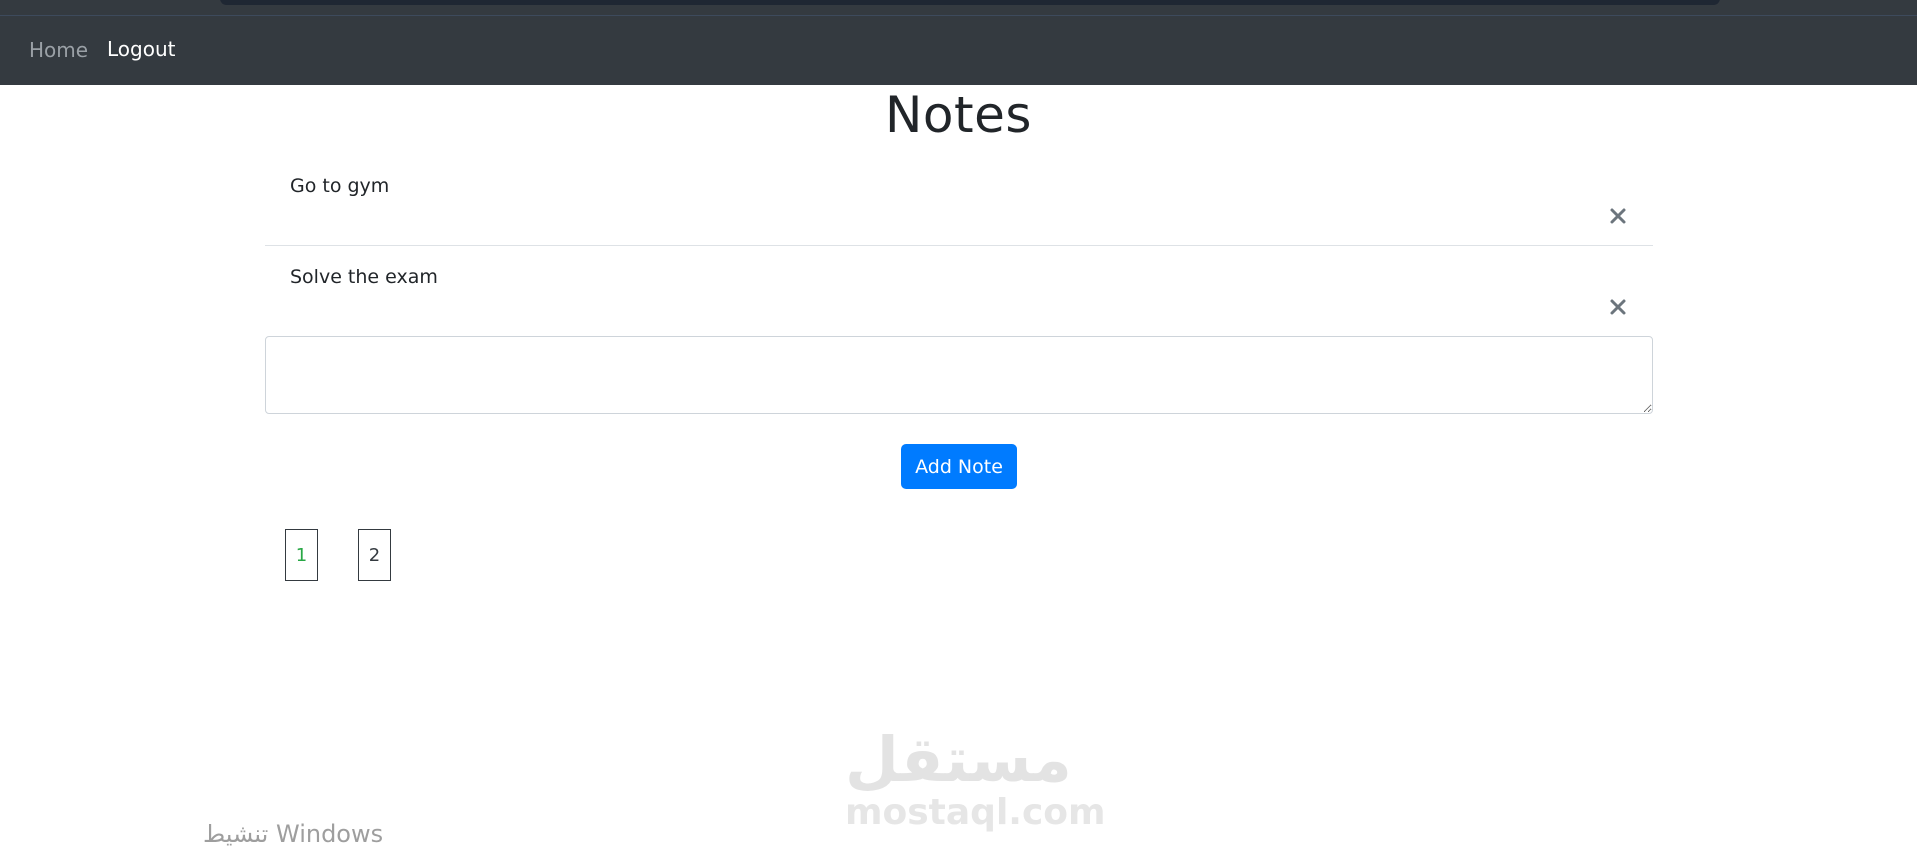 Image resolution: width=1917 pixels, height=852 pixels. I want to click on nav-logout-link: Logout, so click(141, 49).